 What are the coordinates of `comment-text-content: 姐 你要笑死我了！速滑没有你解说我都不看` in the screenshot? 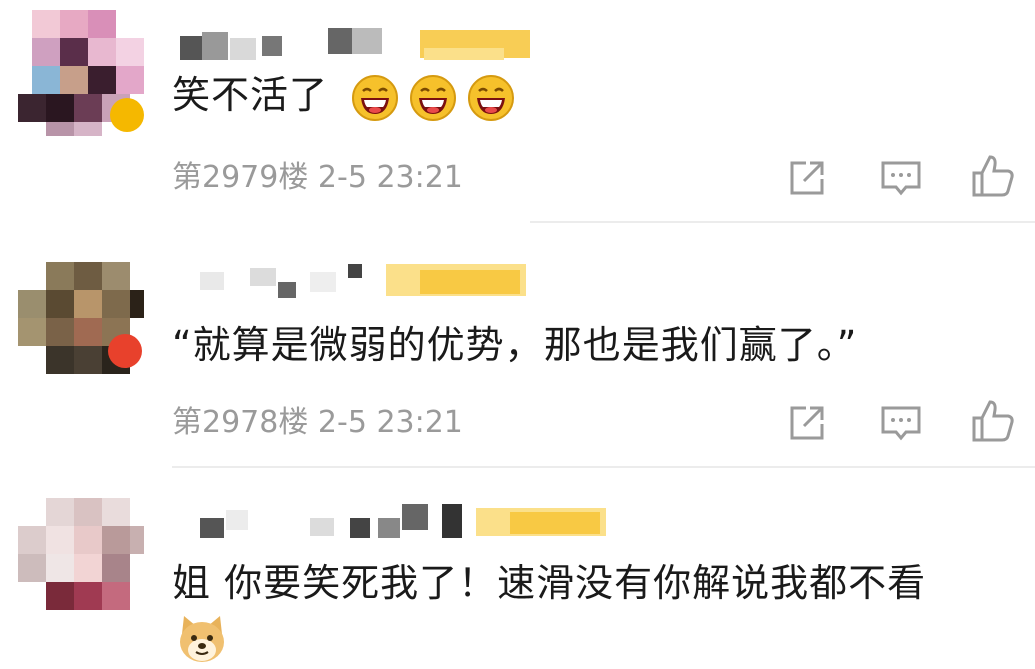 It's located at (549, 583).